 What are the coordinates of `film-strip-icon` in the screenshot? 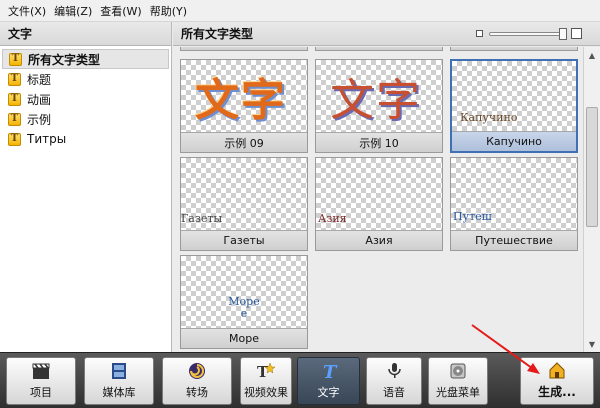 It's located at (119, 371).